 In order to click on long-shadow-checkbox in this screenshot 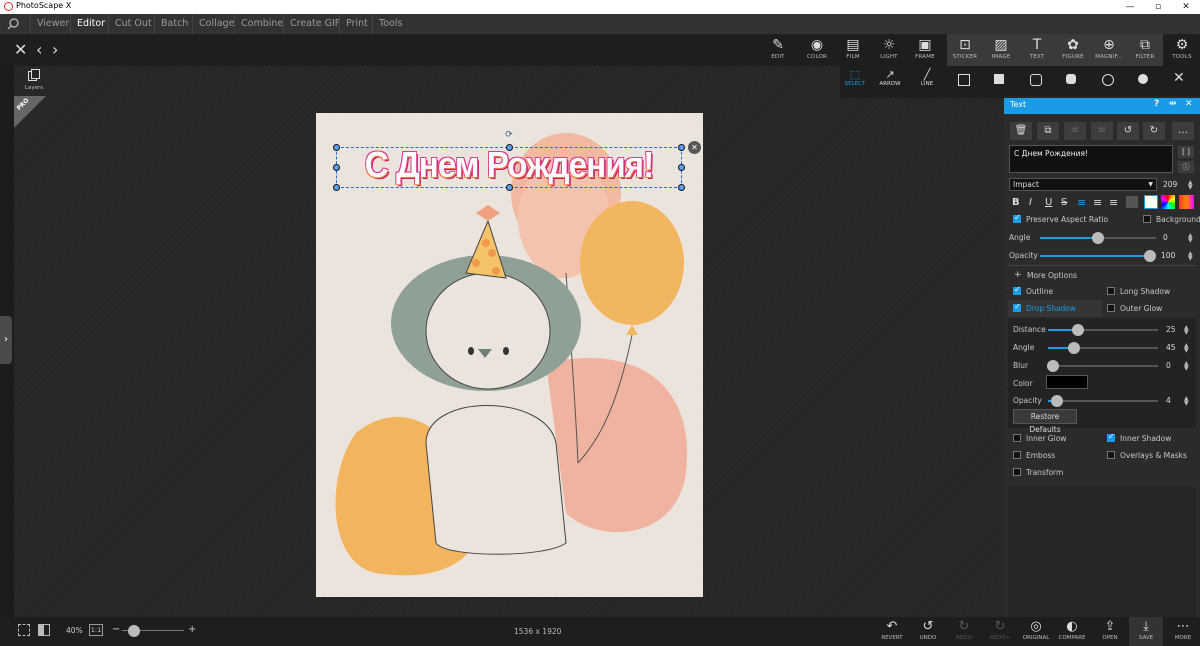, I will do `click(1111, 291)`.